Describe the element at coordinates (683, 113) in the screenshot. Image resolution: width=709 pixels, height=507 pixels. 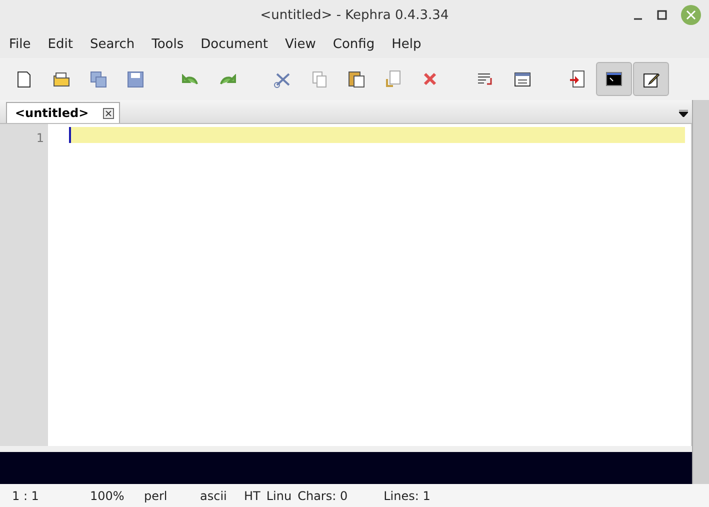
I see `dropdown-arrow-icon` at that location.